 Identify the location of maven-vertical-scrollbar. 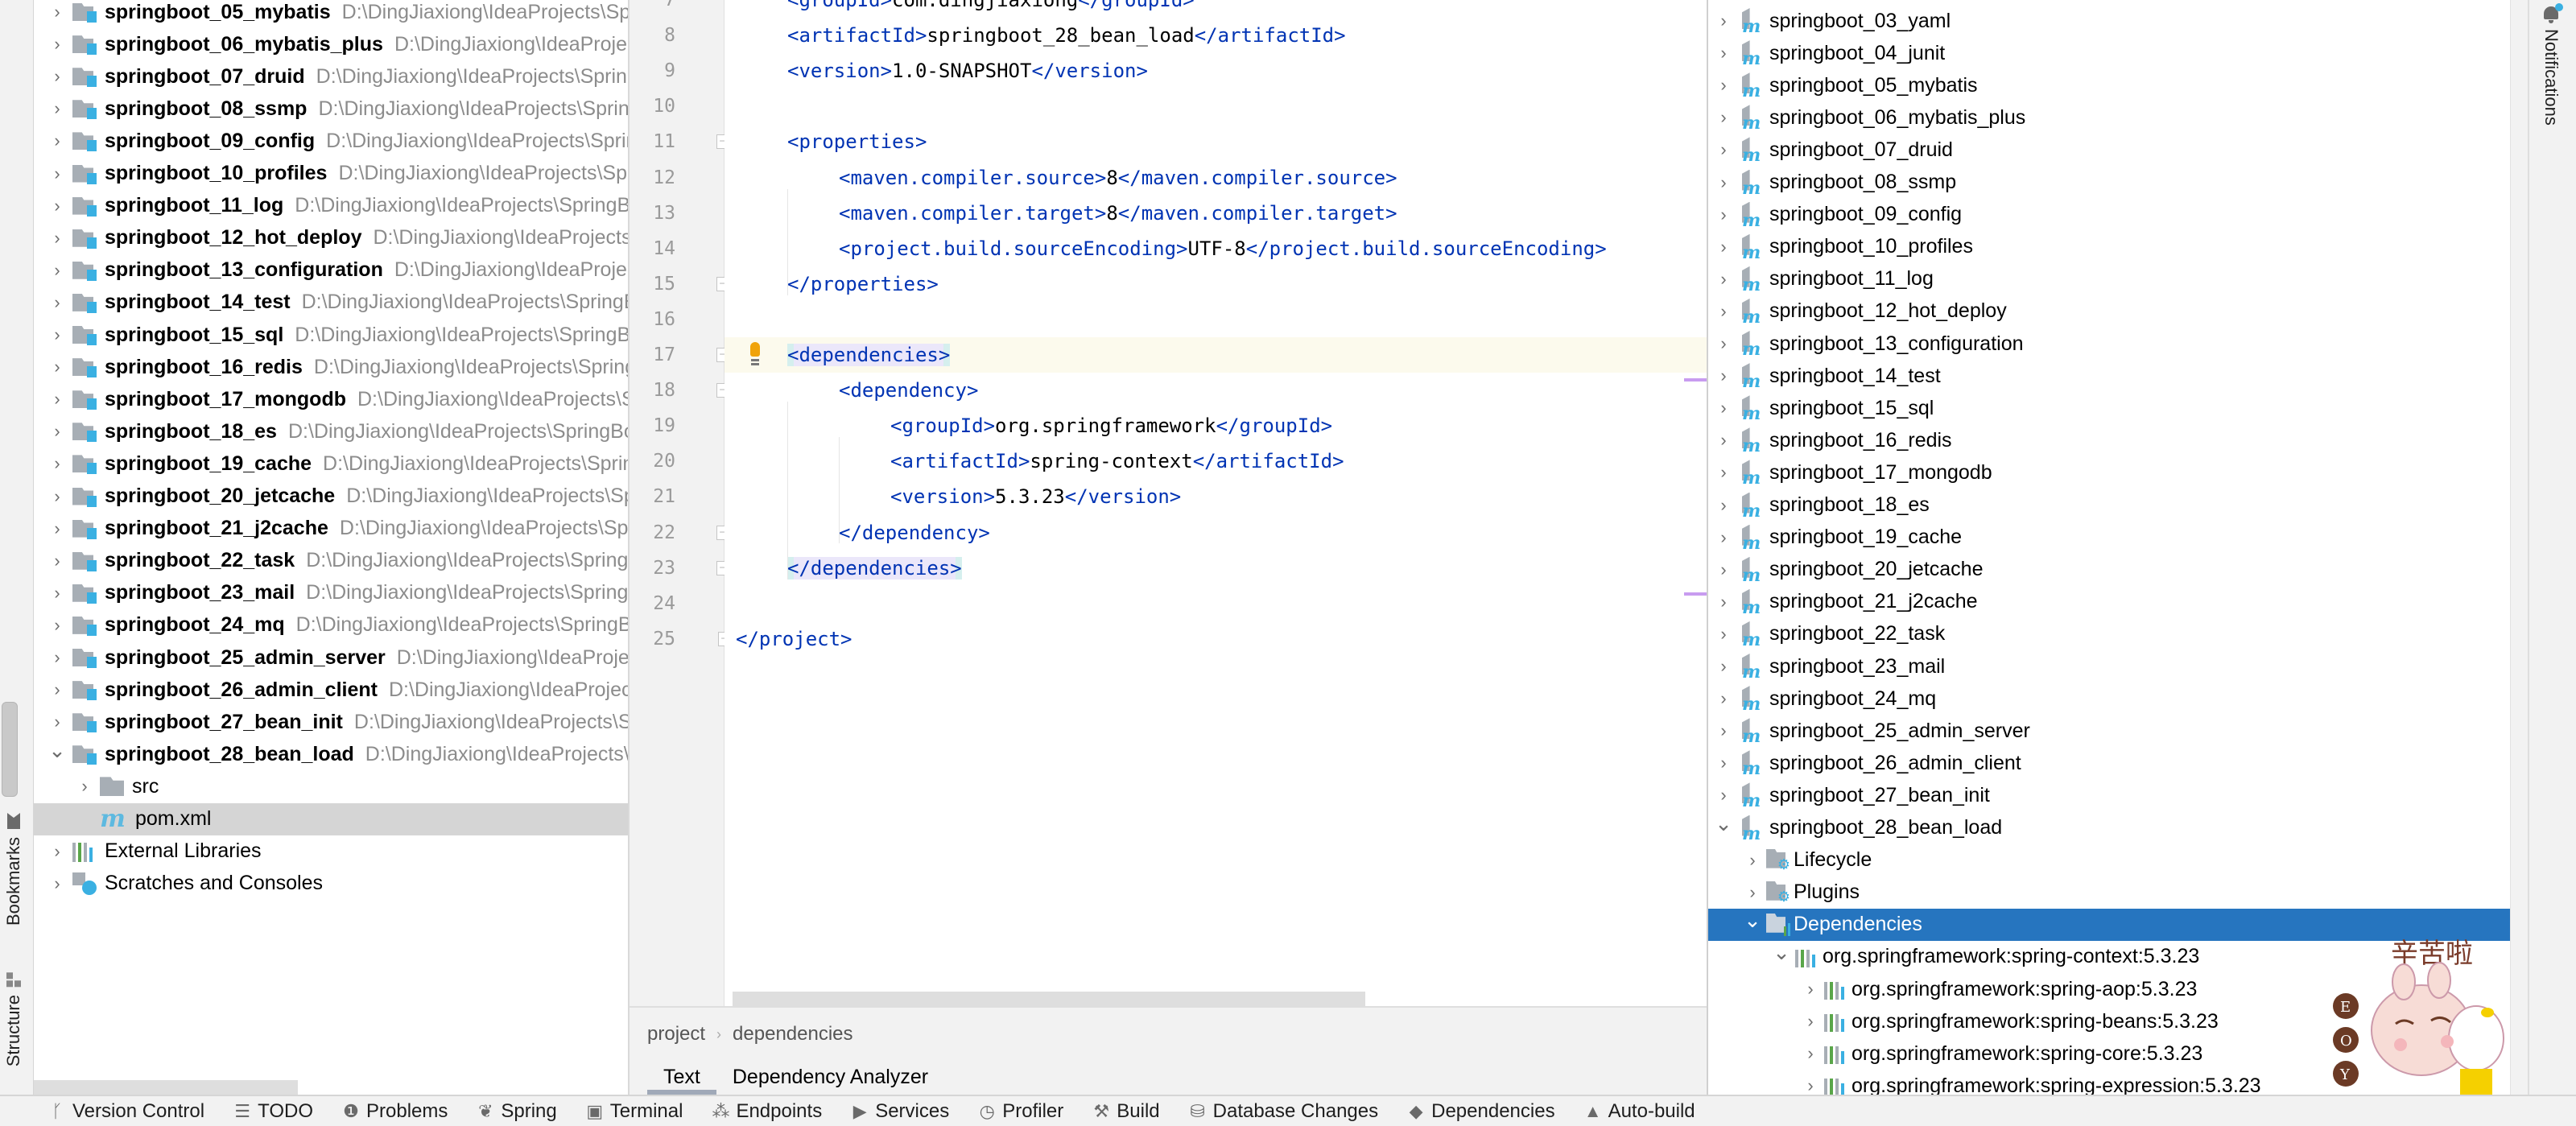
(2519, 547).